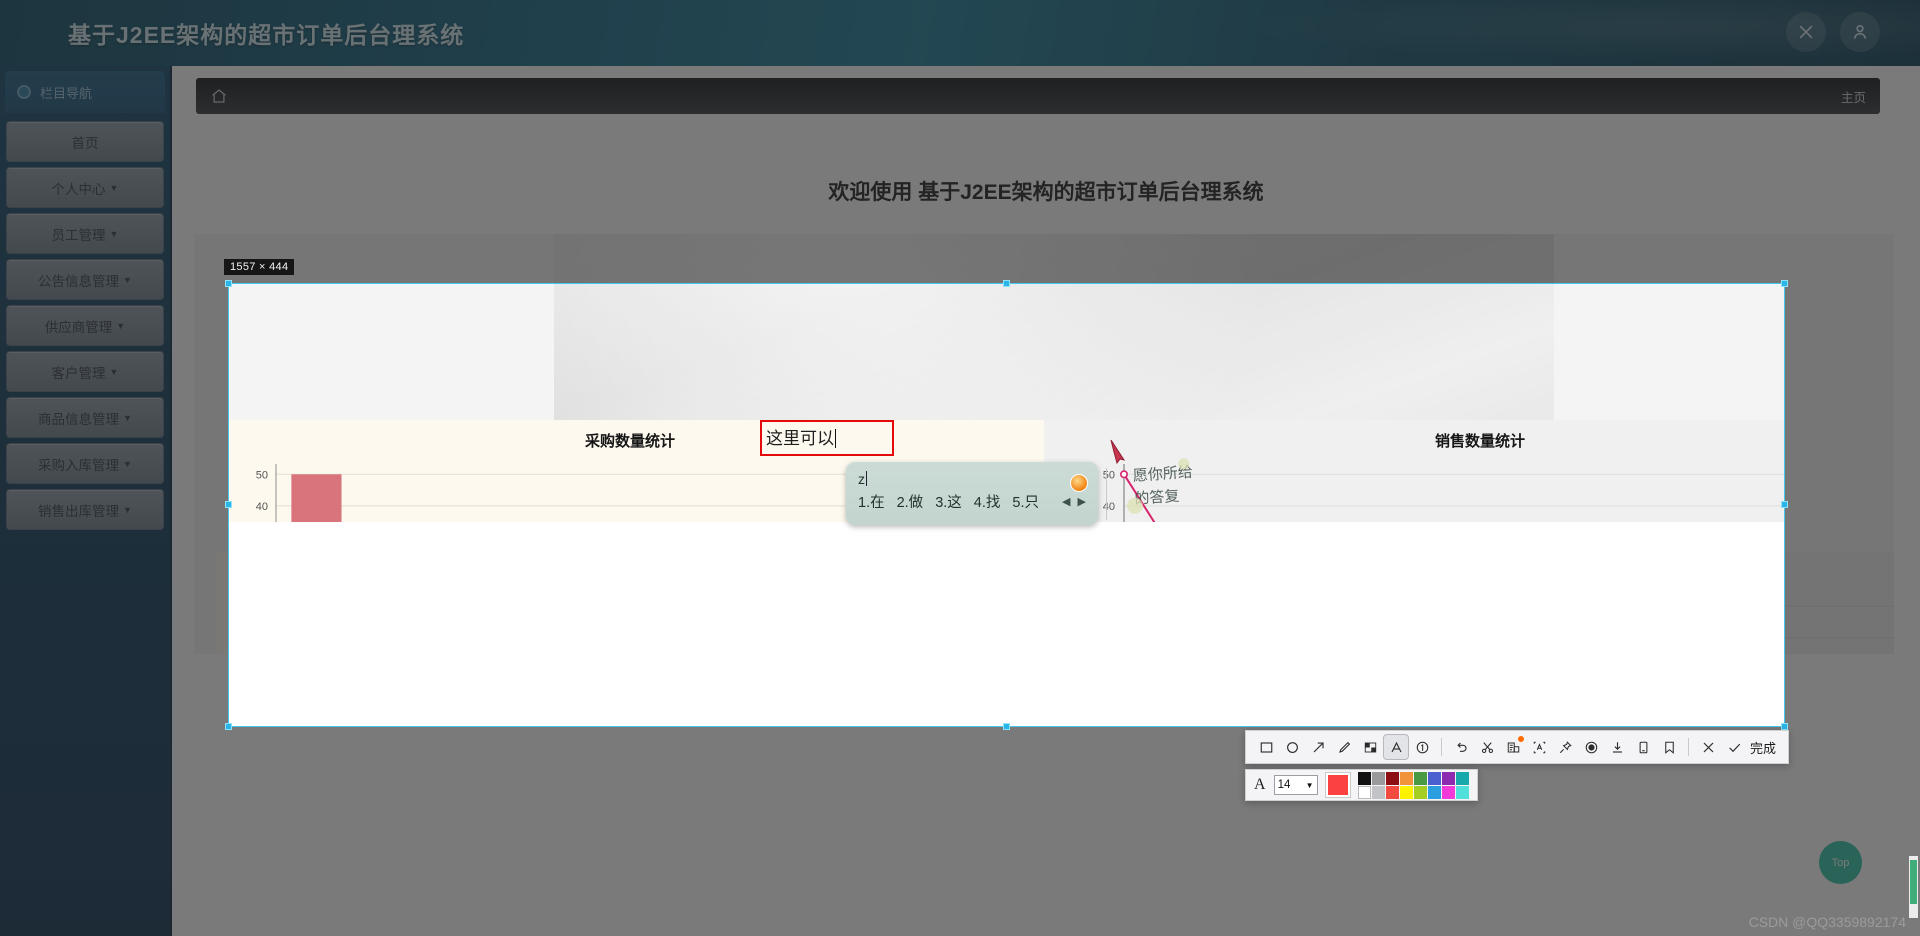 Image resolution: width=1920 pixels, height=936 pixels. I want to click on serial-number-tool, so click(1422, 747).